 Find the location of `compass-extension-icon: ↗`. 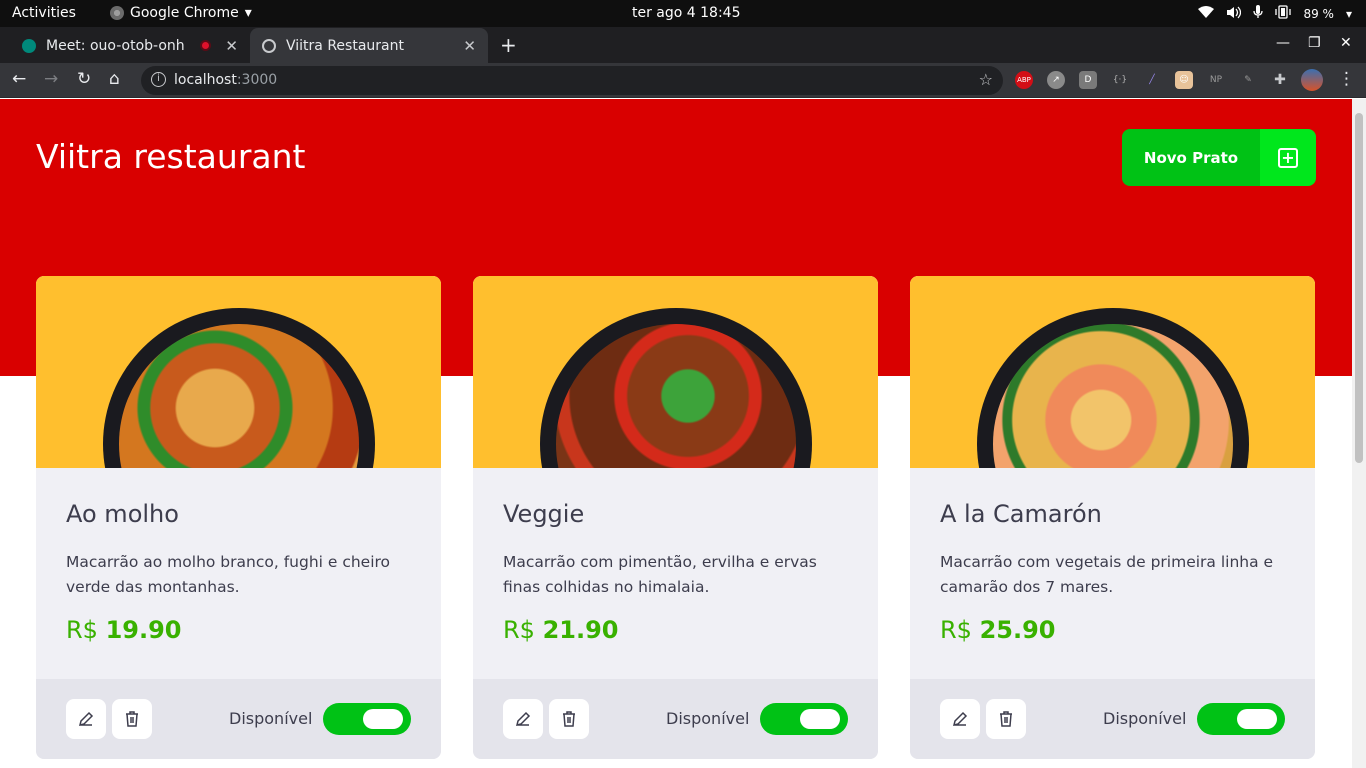

compass-extension-icon: ↗ is located at coordinates (1056, 80).